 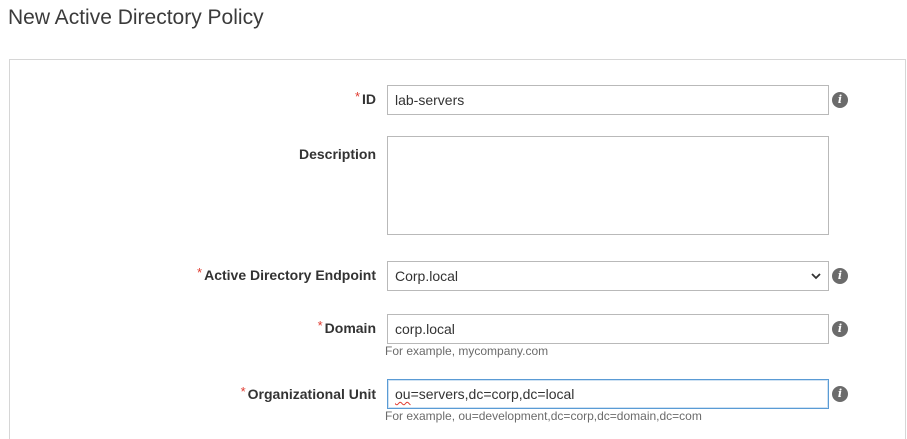 I want to click on spellcheck-word: ou, so click(x=403, y=394).